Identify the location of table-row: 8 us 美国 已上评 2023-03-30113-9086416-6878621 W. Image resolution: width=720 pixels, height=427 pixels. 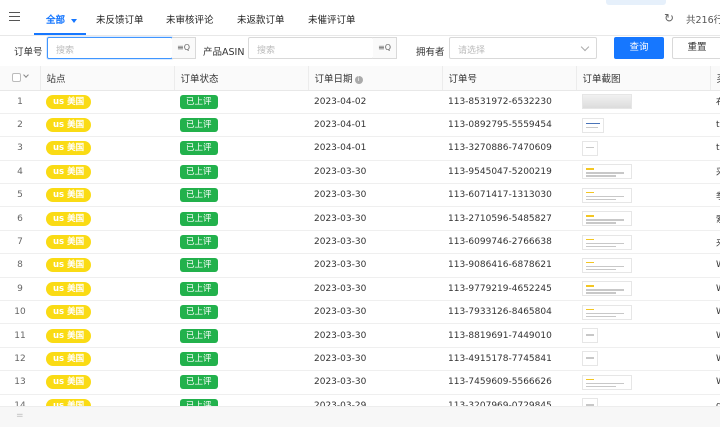
(360, 265).